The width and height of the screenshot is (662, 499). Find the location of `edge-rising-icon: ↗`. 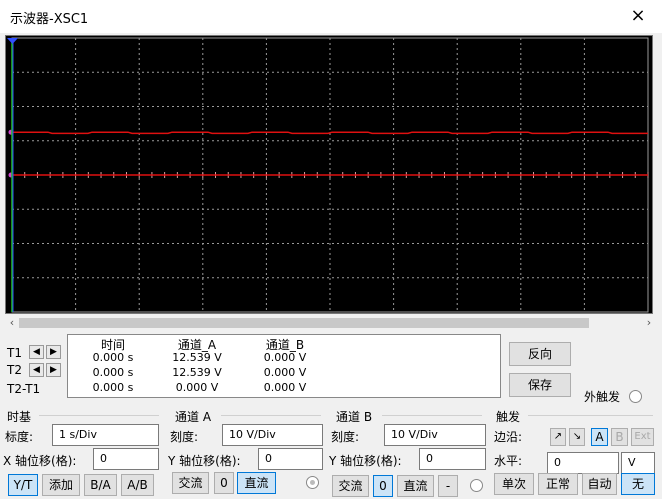

edge-rising-icon: ↗ is located at coordinates (558, 437).